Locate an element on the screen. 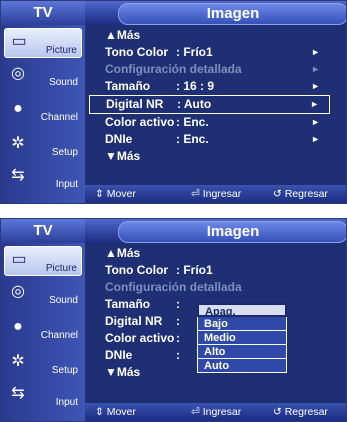 The width and height of the screenshot is (347, 422). dropdown-option-apag: Apag. is located at coordinates (242, 310).